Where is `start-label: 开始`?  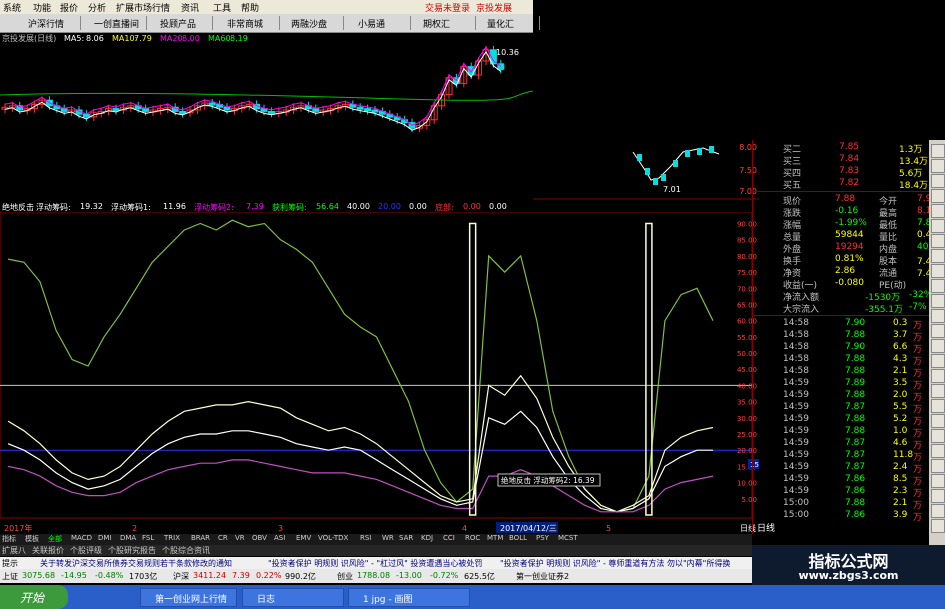 start-label: 开始 is located at coordinates (32, 598).